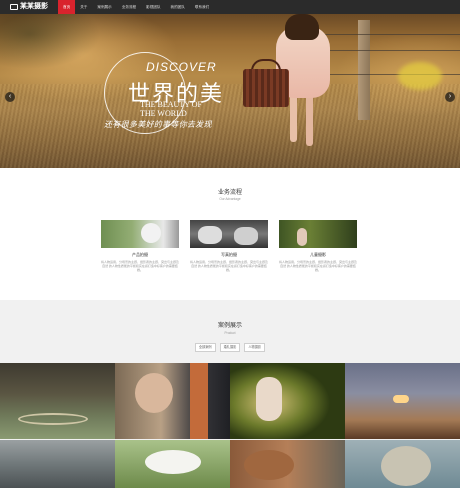 This screenshot has width=460, height=488. Describe the element at coordinates (140, 254) in the screenshot. I see `service-label: 产品拍摄` at that location.